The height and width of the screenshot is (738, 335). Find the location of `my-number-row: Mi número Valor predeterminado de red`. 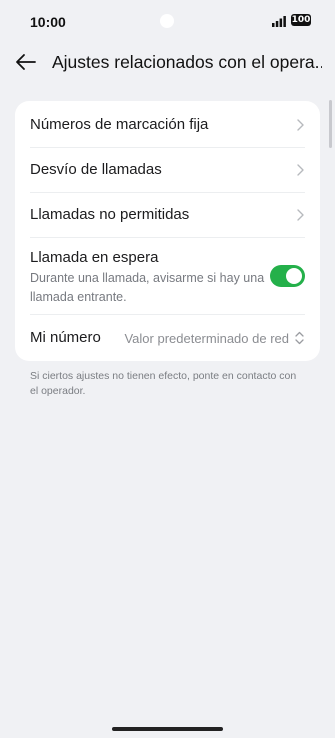

my-number-row: Mi número Valor predeterminado de red is located at coordinates (167, 338).